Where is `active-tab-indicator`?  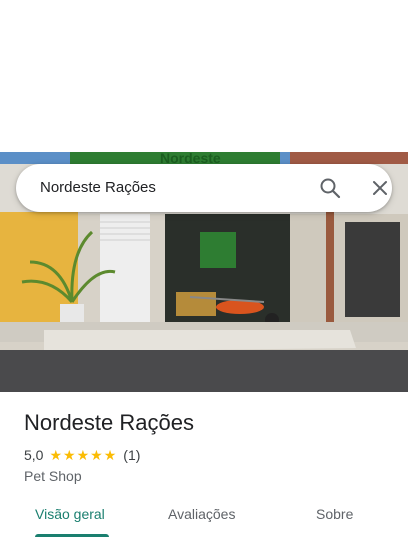
active-tab-indicator is located at coordinates (72, 535).